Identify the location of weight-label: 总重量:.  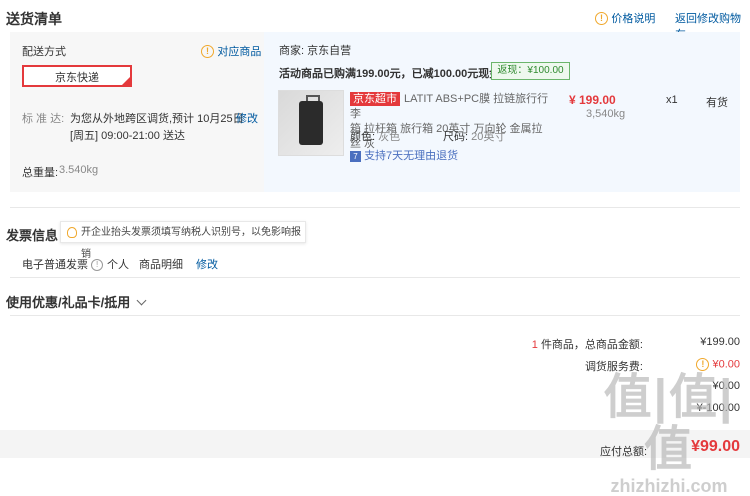
(40, 173).